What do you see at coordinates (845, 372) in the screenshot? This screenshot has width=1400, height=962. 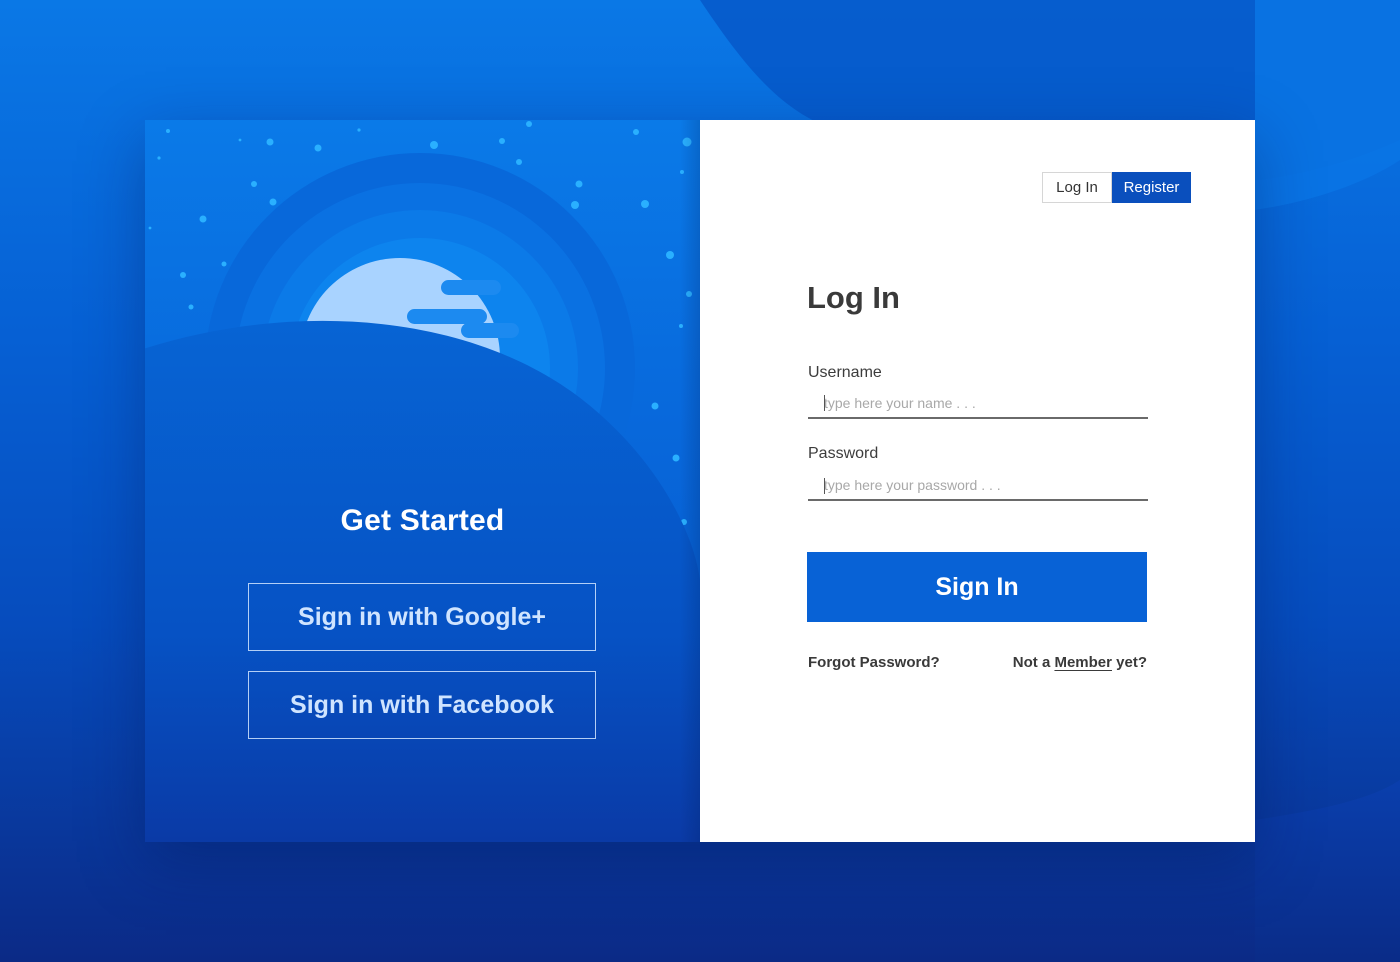 I see `username-label: Username` at bounding box center [845, 372].